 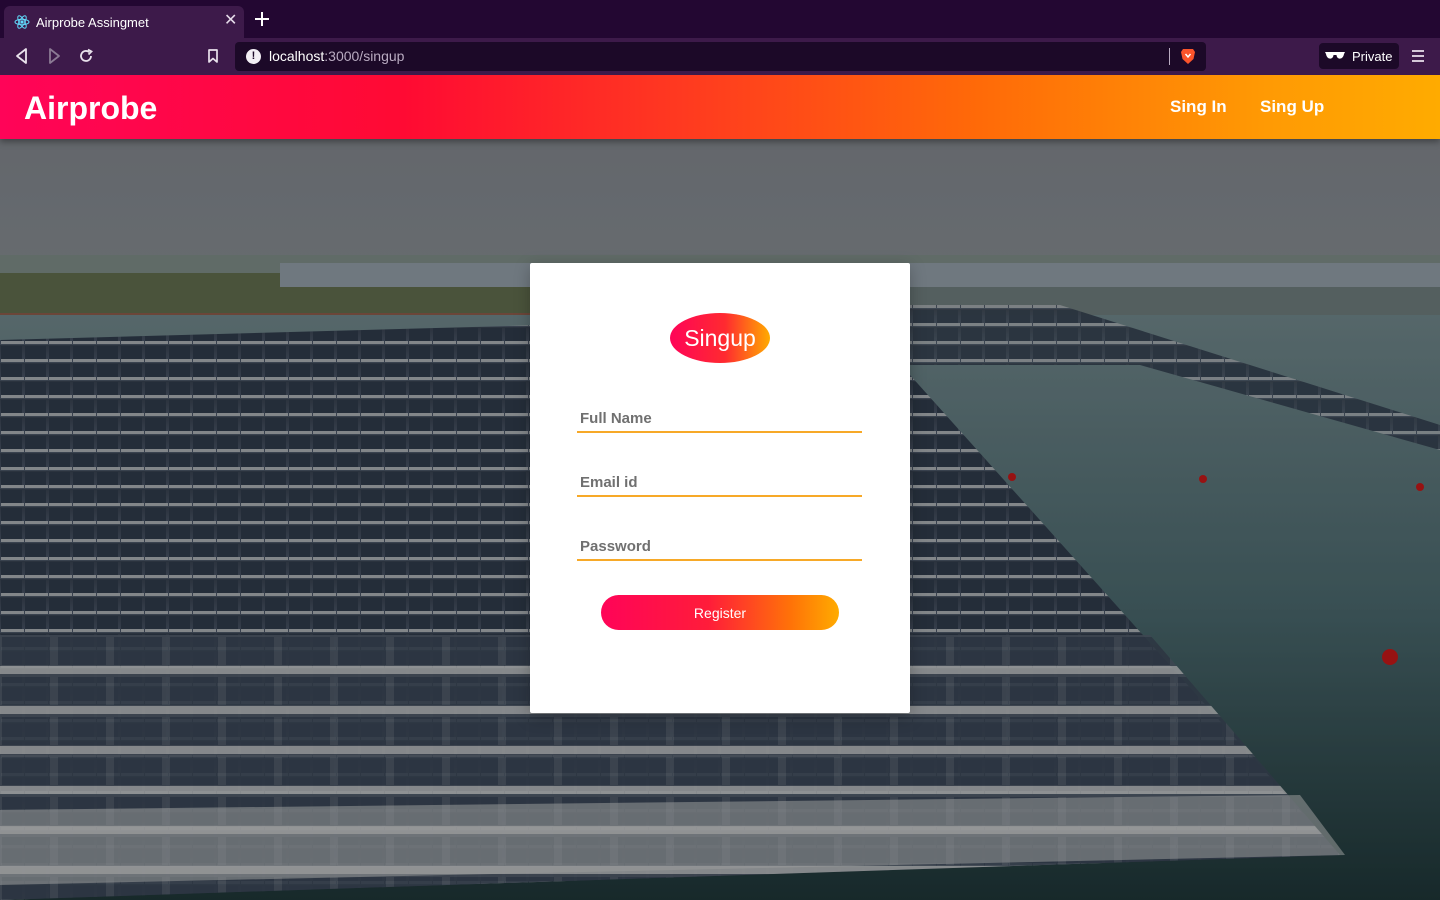 I want to click on browser-menu-icon, so click(x=1418, y=56).